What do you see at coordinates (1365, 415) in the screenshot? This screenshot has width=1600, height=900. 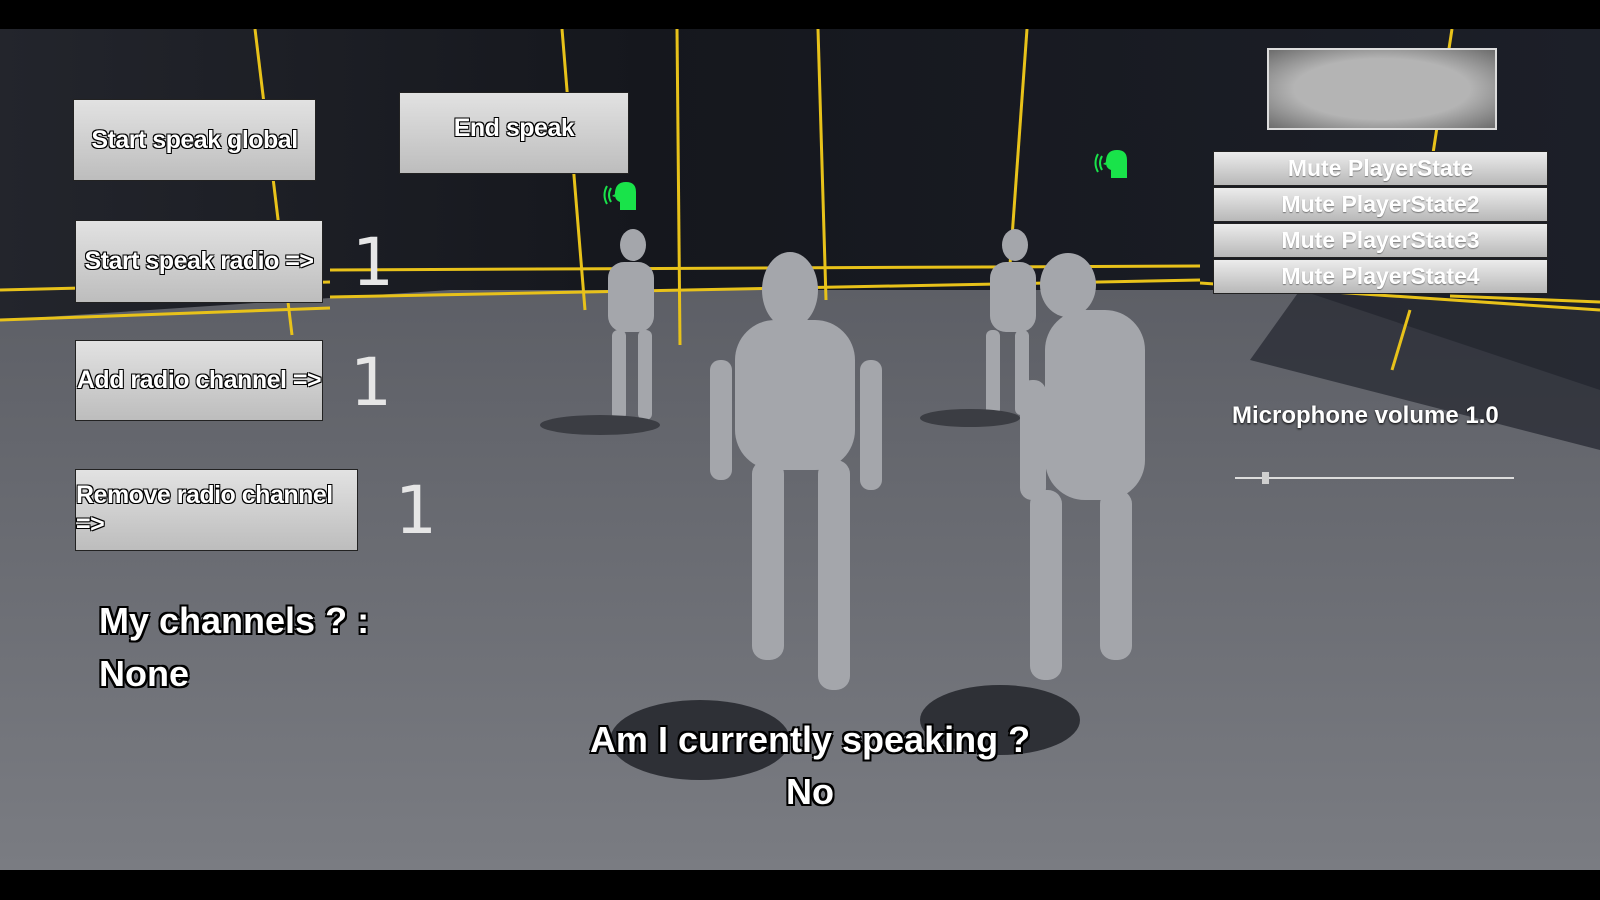 I see `microphone-volume-label: Microphone volume 1.0` at bounding box center [1365, 415].